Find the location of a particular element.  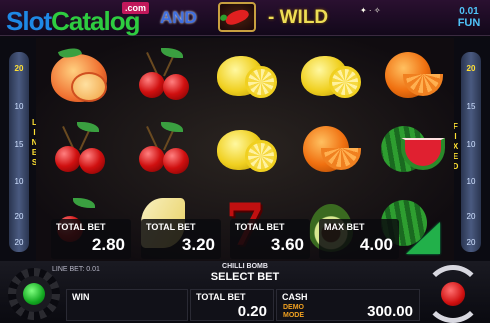

bet-option-2-80: TOTAL BET 2.80 is located at coordinates (91, 239).